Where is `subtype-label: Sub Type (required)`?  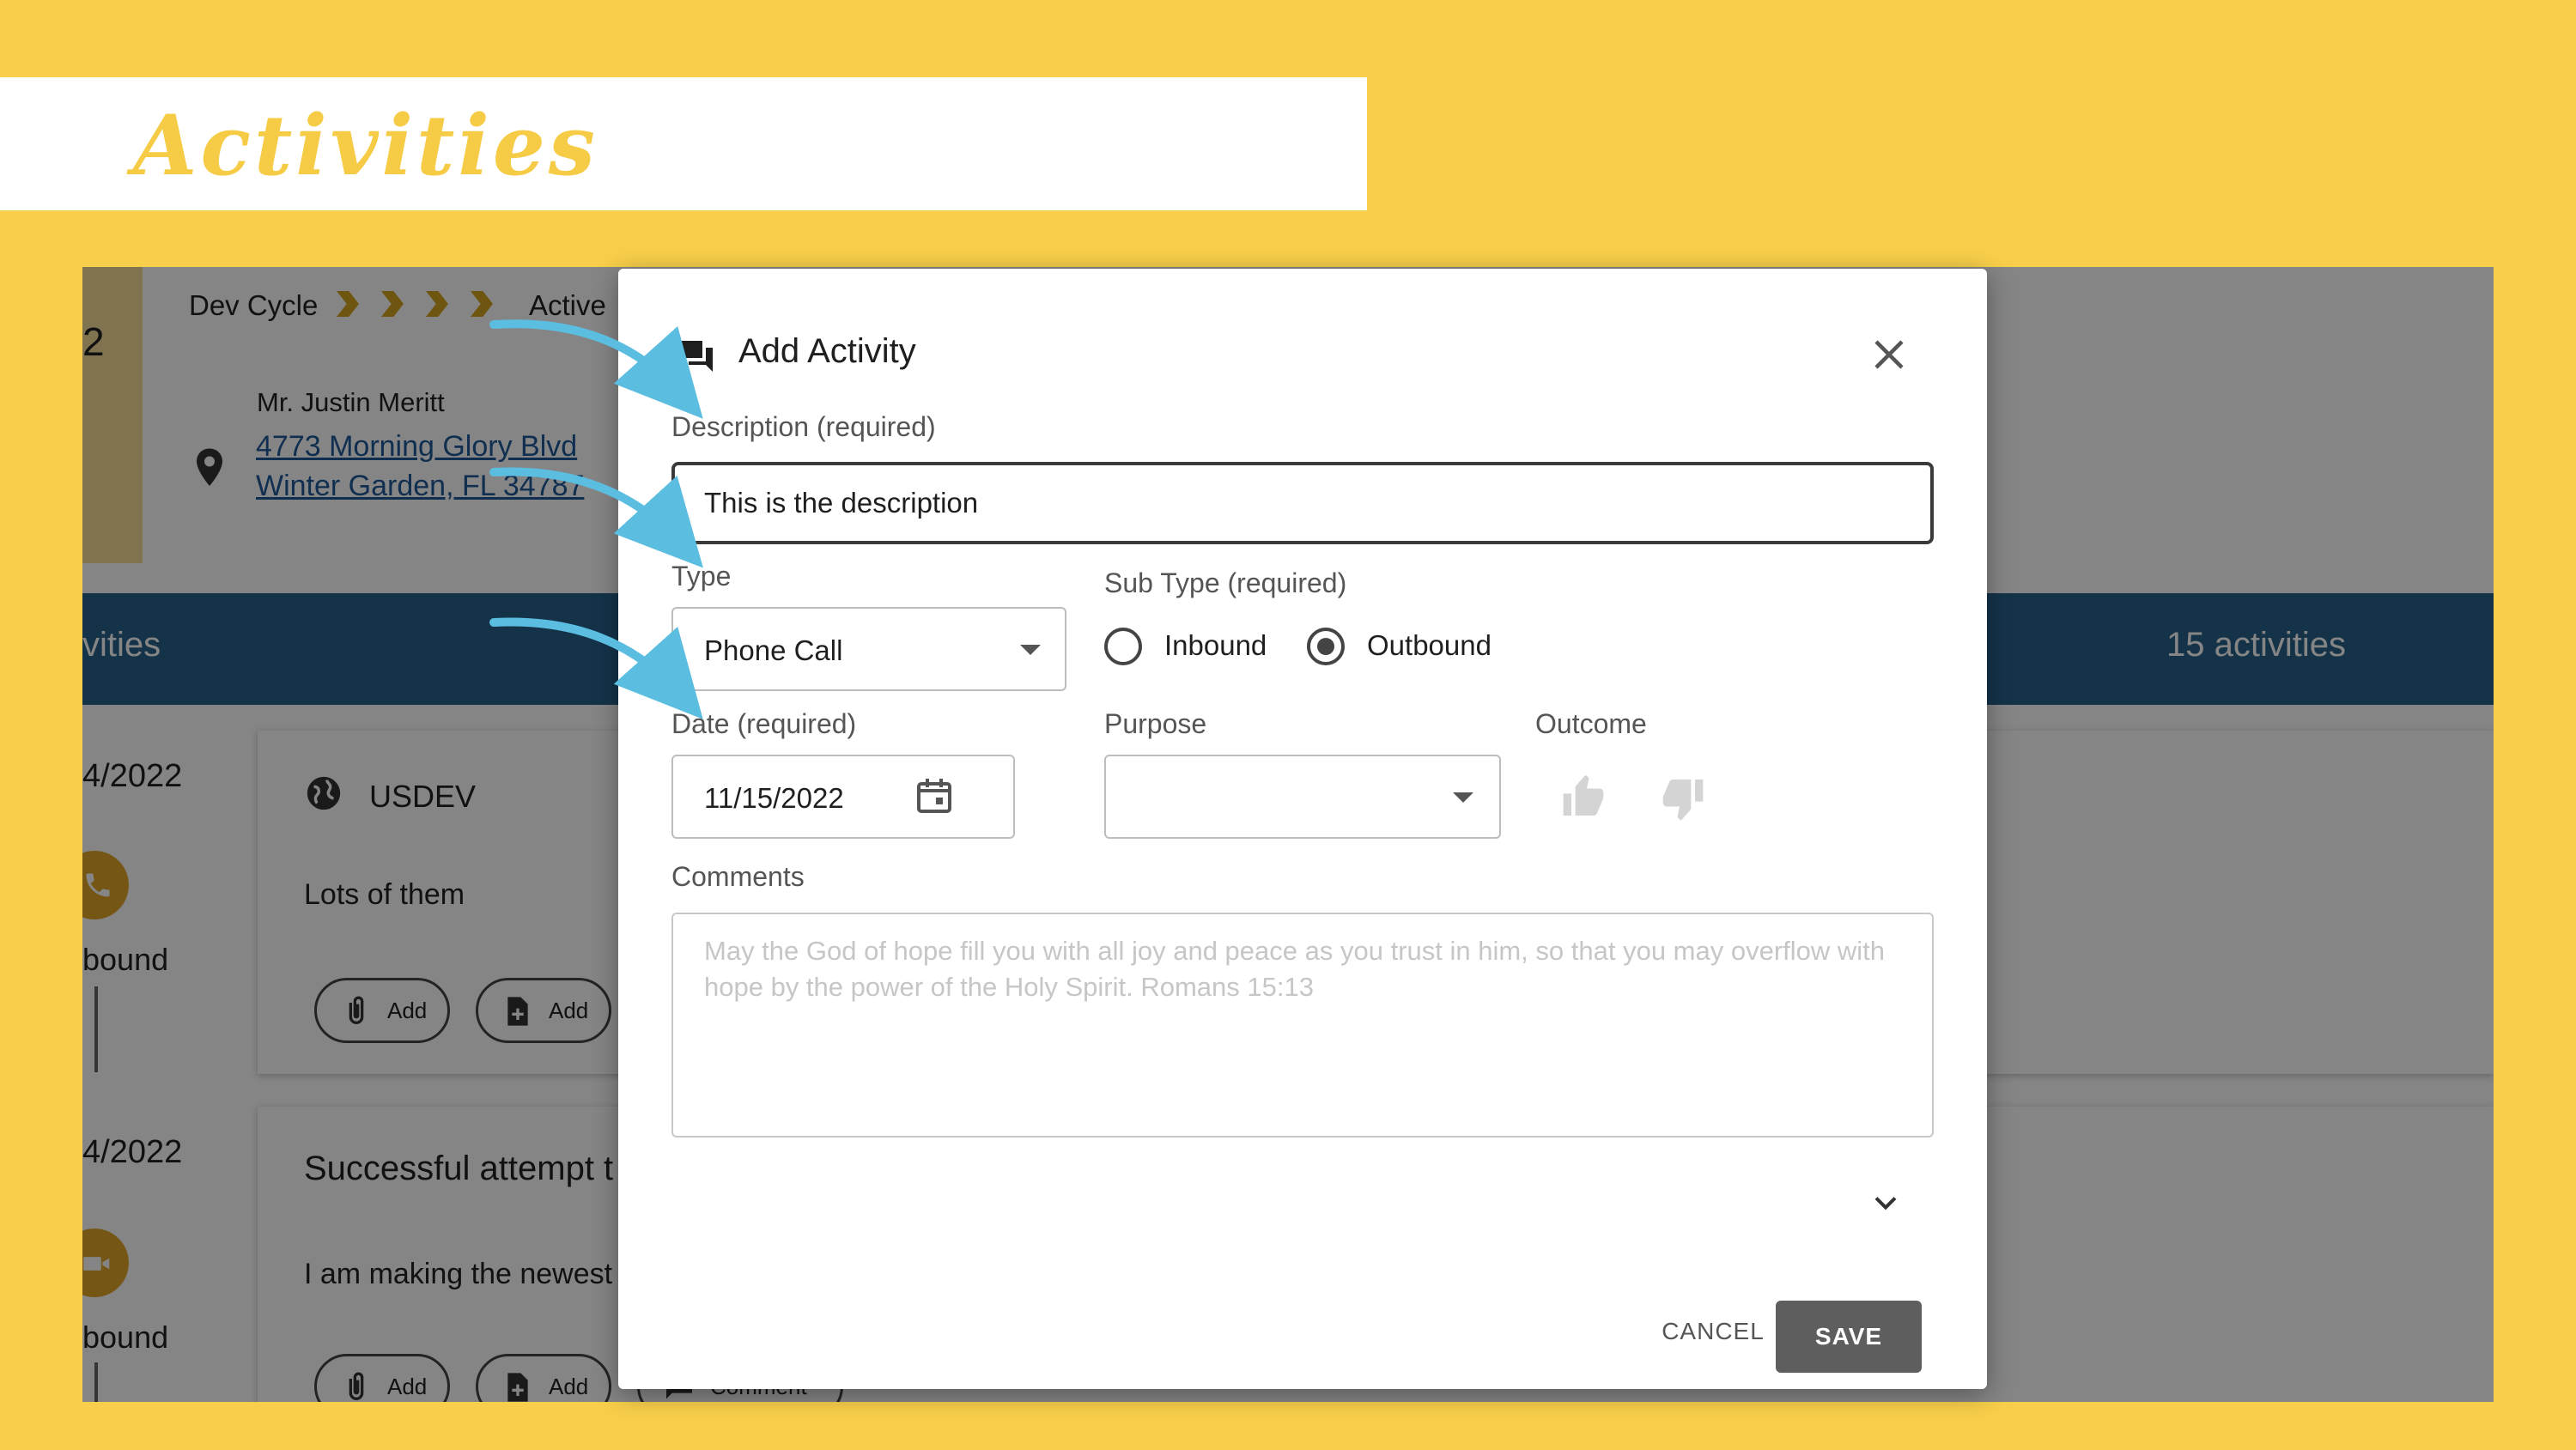 subtype-label: Sub Type (required) is located at coordinates (1225, 583).